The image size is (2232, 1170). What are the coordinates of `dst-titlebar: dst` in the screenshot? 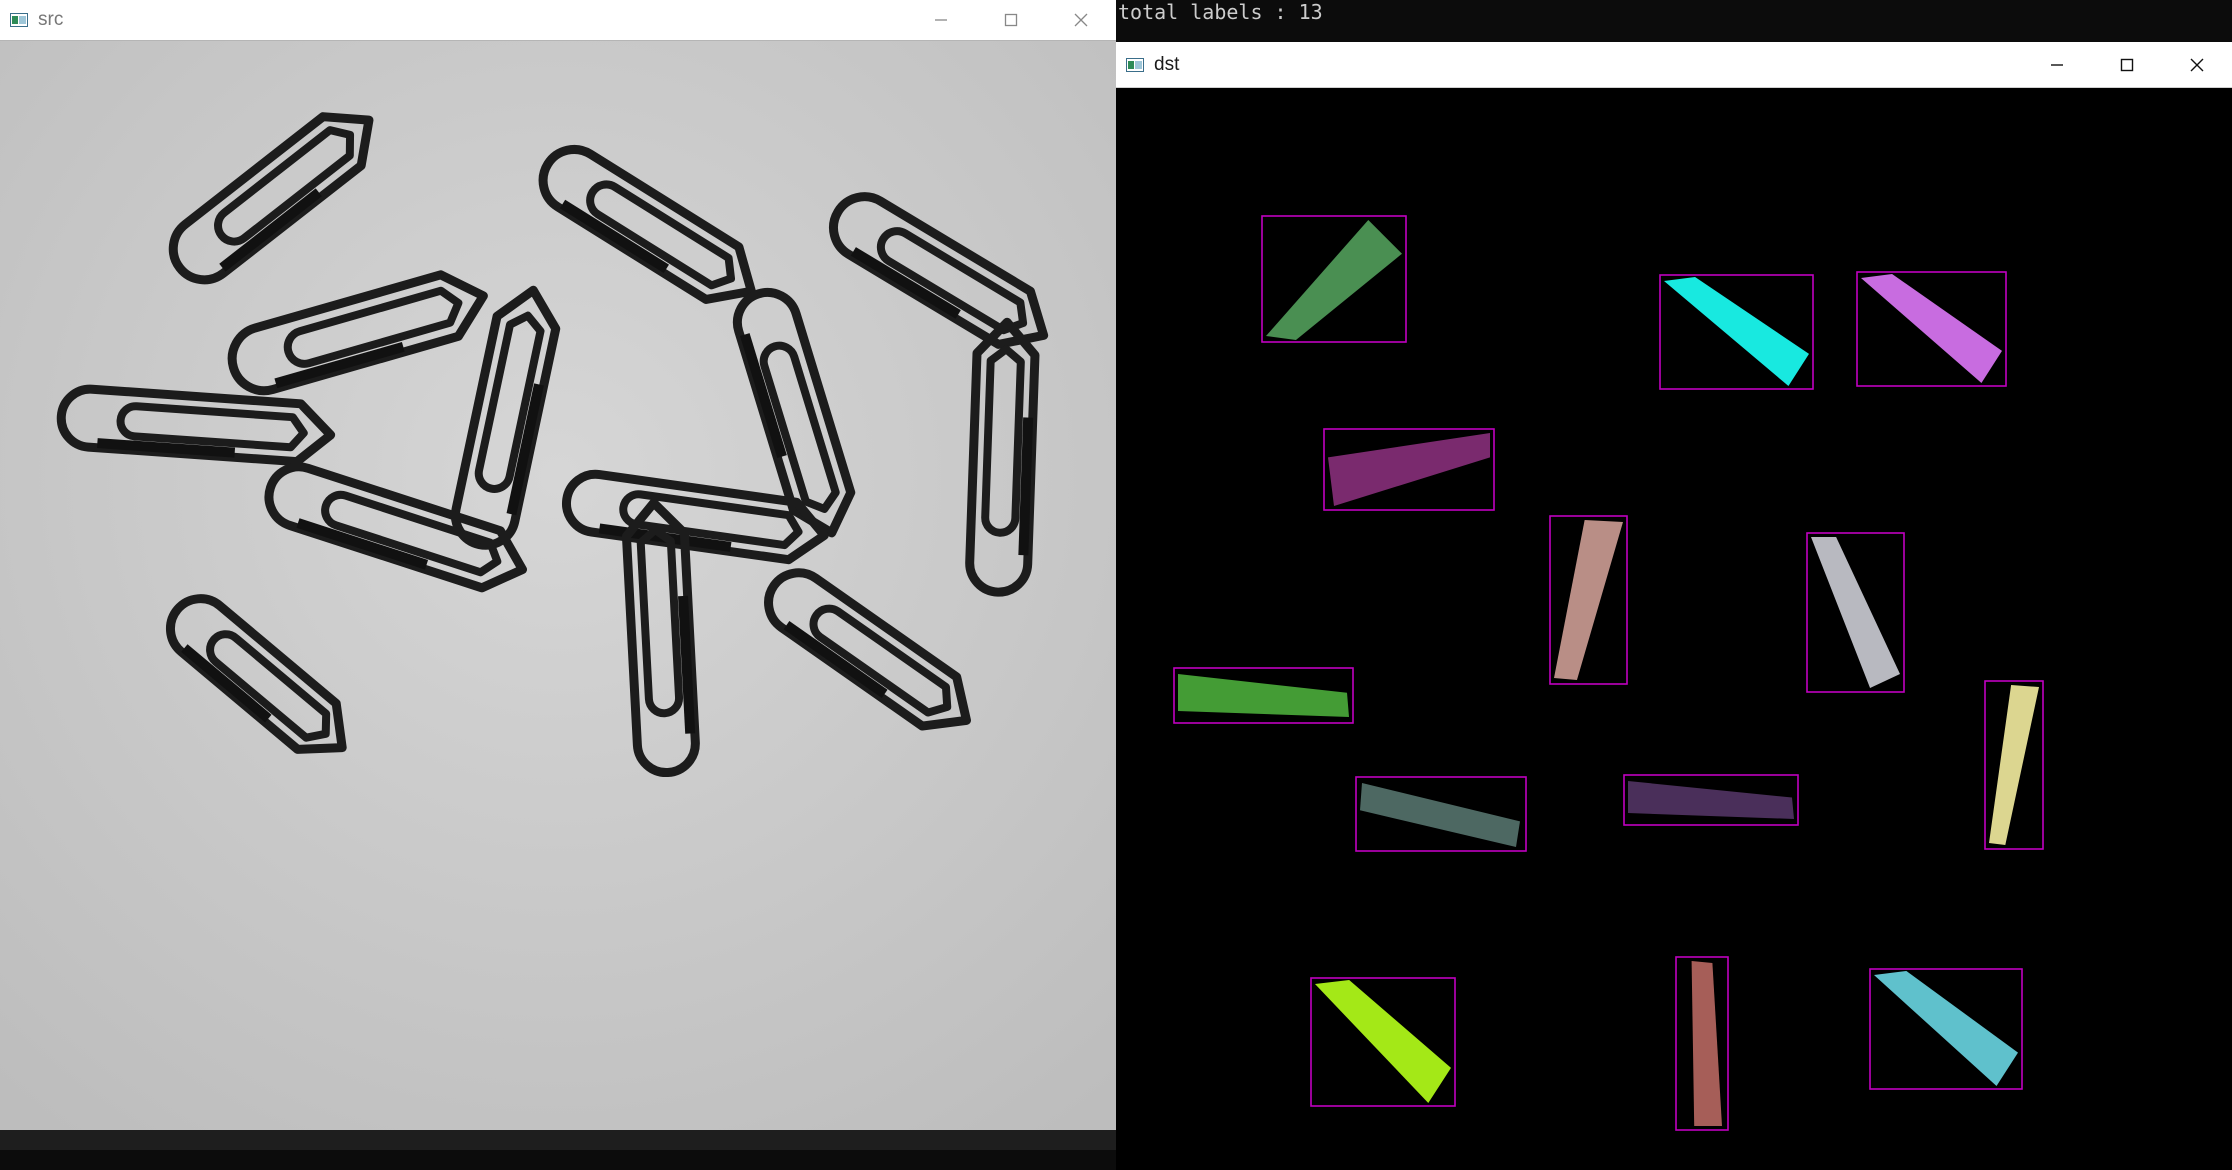 It's located at (1674, 65).